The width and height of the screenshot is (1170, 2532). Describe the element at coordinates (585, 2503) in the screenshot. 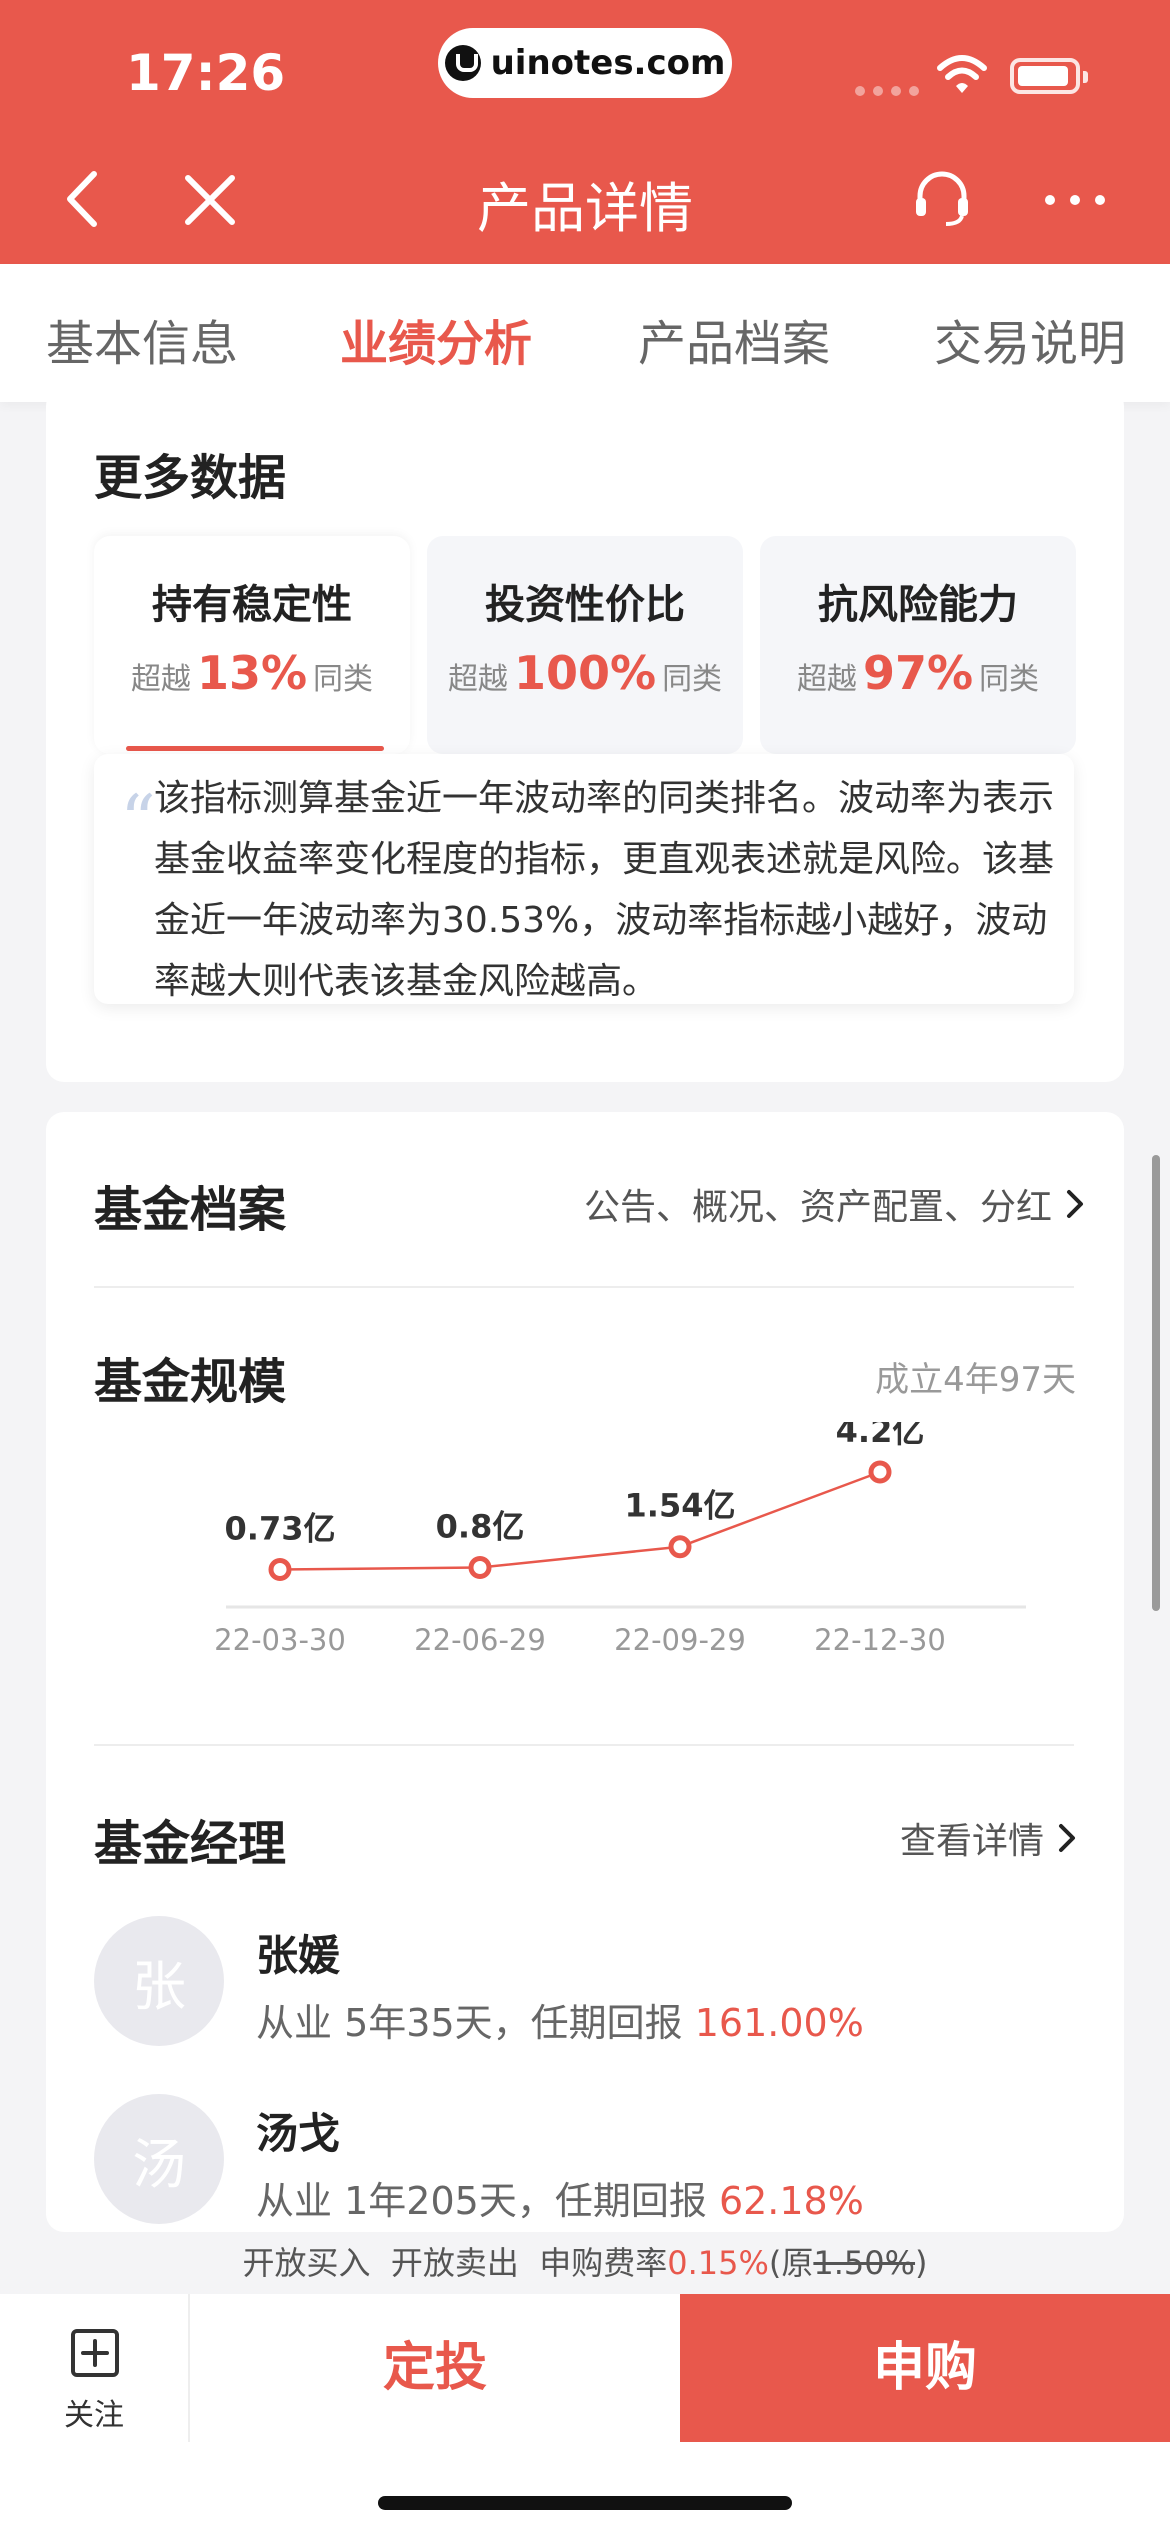

I see `home-indicator` at that location.